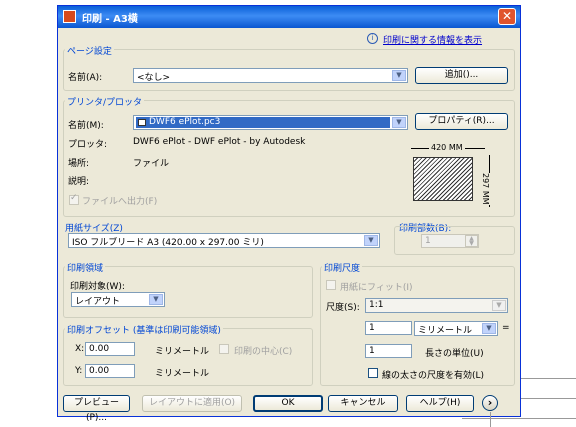  I want to click on plot-offset-title: 印刷オフセット (基準は印刷可能領域), so click(144, 329).